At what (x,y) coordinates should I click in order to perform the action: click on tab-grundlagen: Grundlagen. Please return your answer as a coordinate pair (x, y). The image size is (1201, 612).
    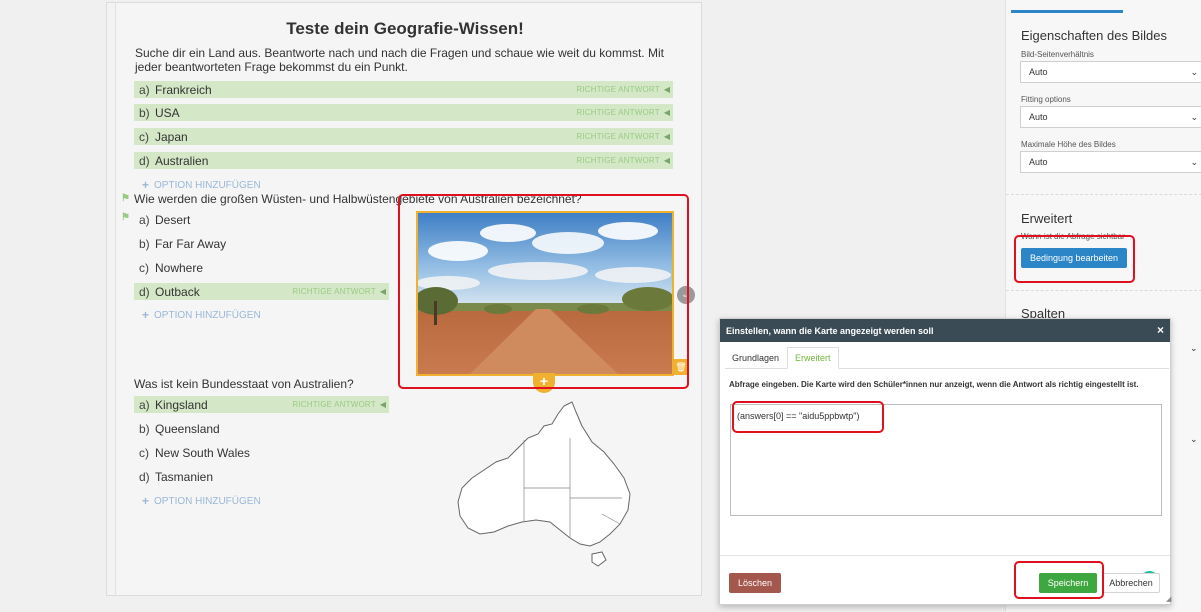
    Looking at the image, I should click on (755, 358).